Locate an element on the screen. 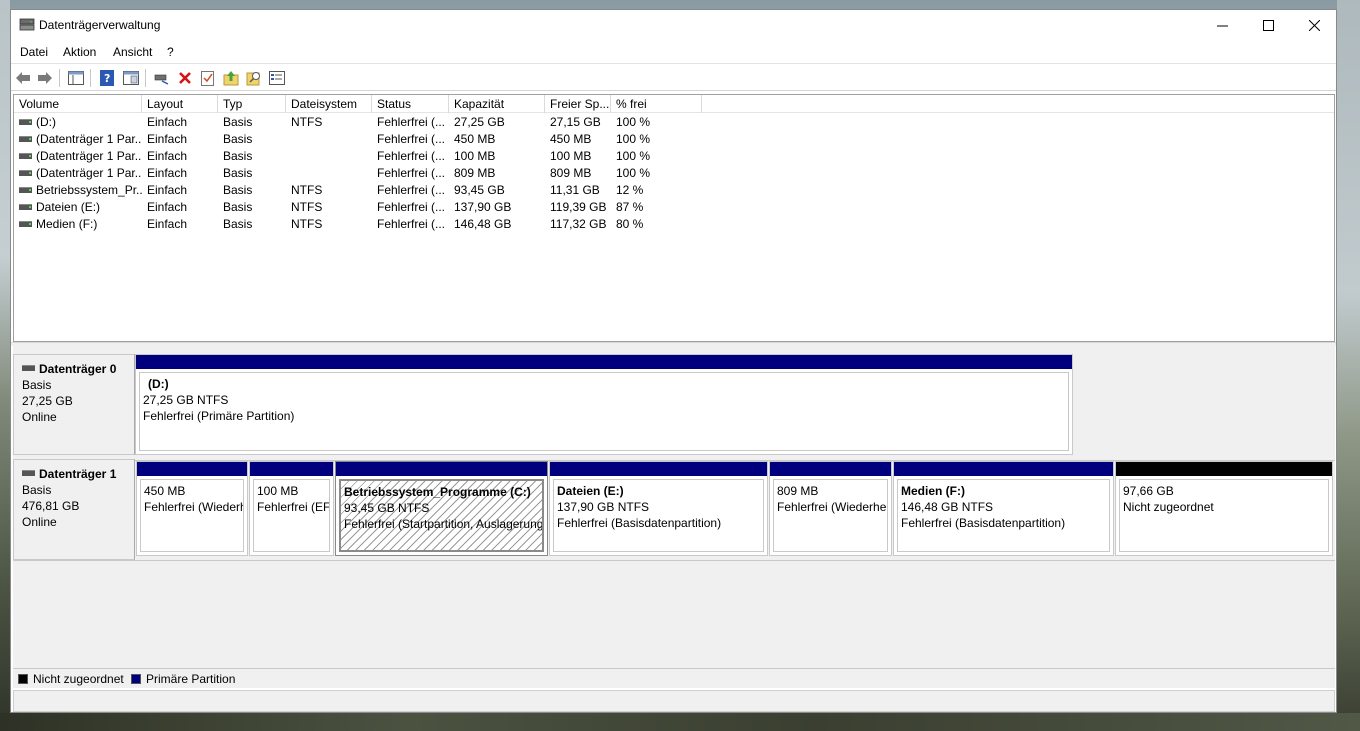 This screenshot has height=731, width=1360. forward-button is located at coordinates (45, 78).